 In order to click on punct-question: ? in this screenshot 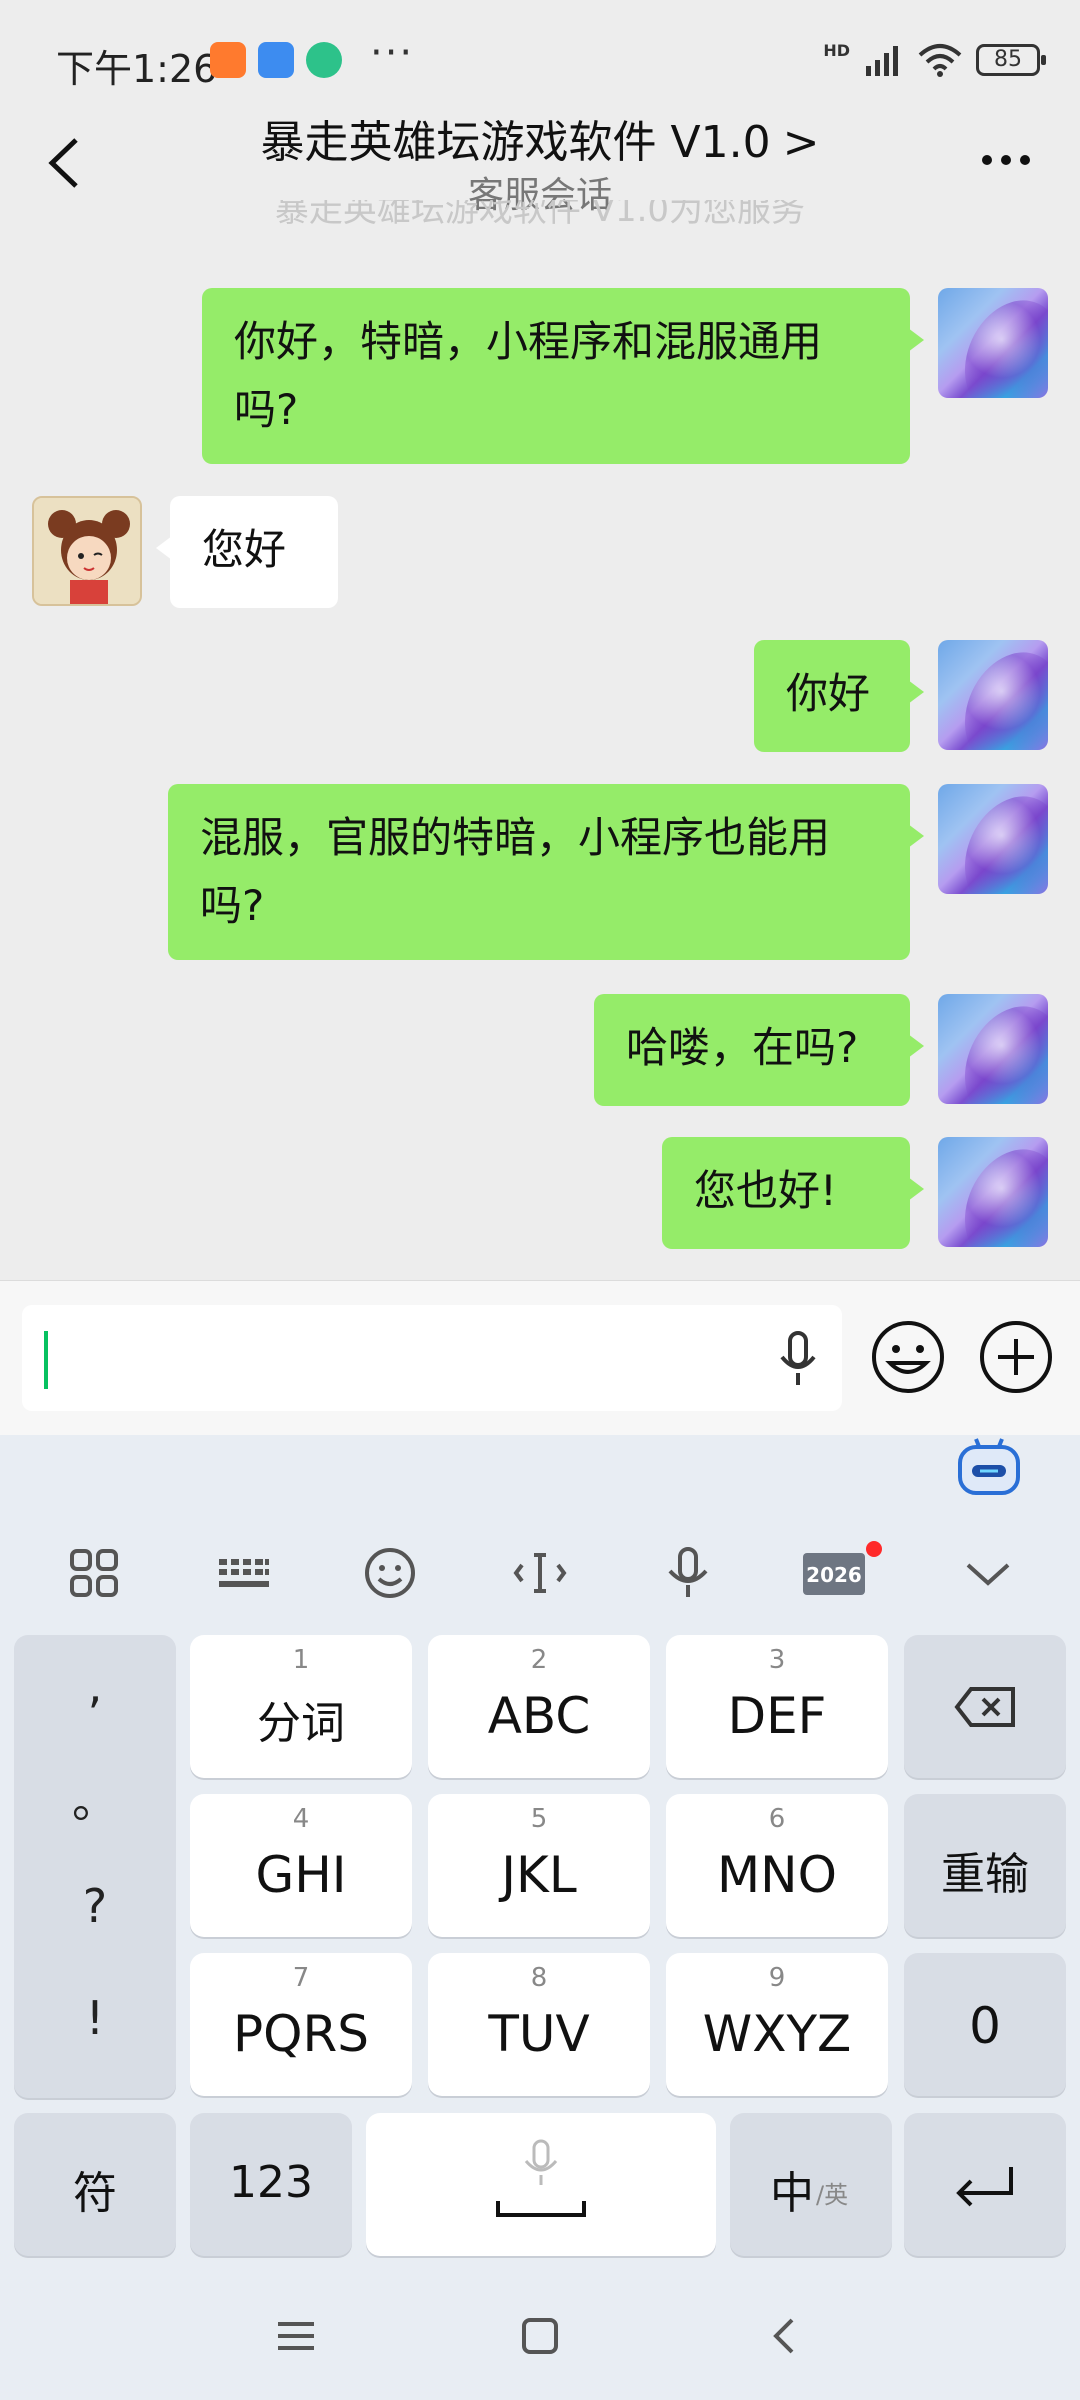, I will do `click(95, 1906)`.